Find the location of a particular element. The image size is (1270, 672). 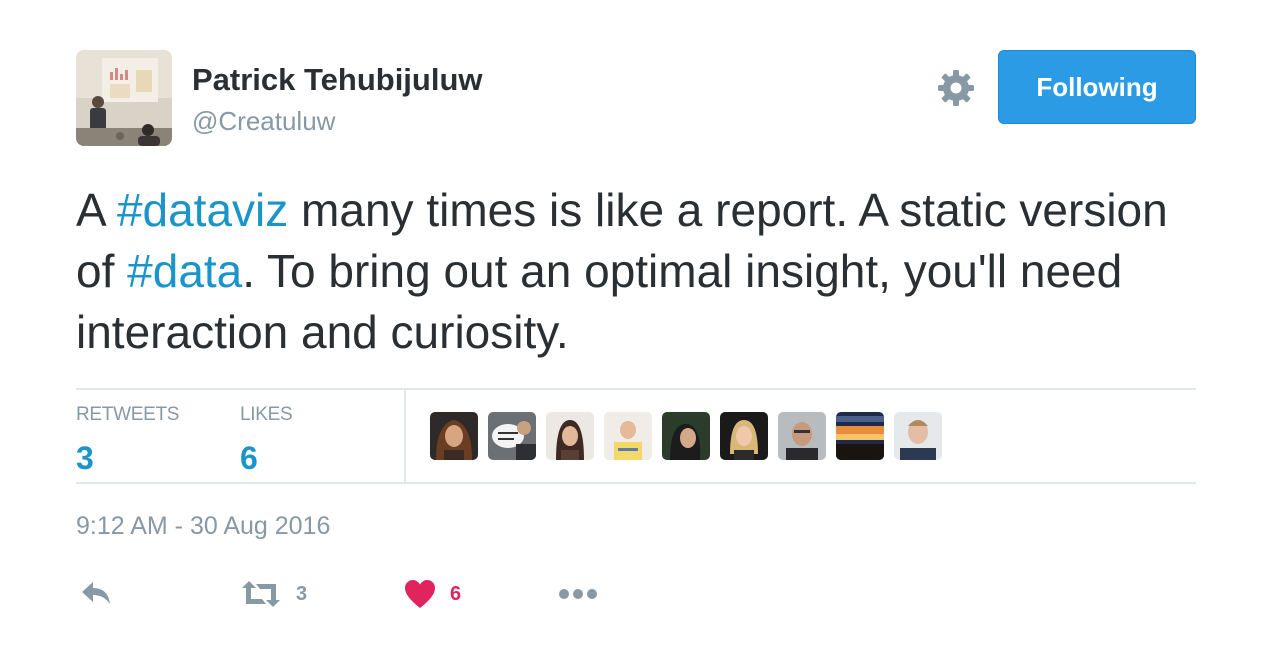

author-avatar is located at coordinates (124, 98).